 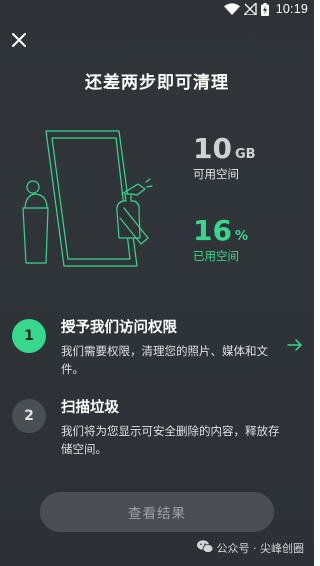 I want to click on step-description: 我们将为您显示可安全删除的内容，释放存储空间。, so click(x=170, y=440).